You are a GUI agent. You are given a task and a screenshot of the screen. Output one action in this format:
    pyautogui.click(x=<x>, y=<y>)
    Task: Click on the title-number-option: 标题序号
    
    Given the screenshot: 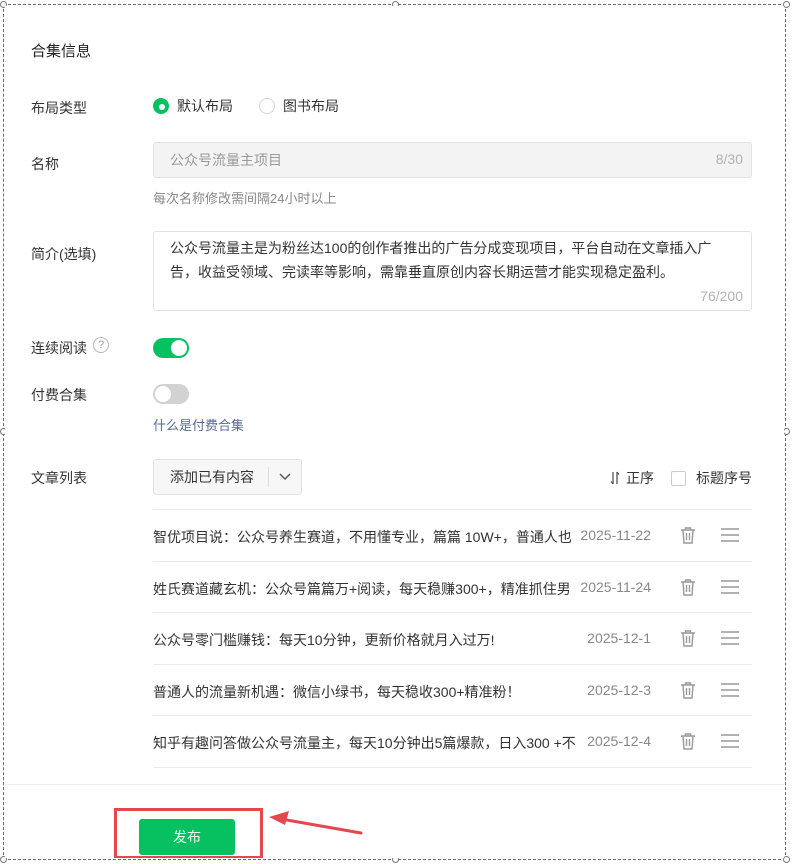 What is the action you would take?
    pyautogui.click(x=711, y=478)
    